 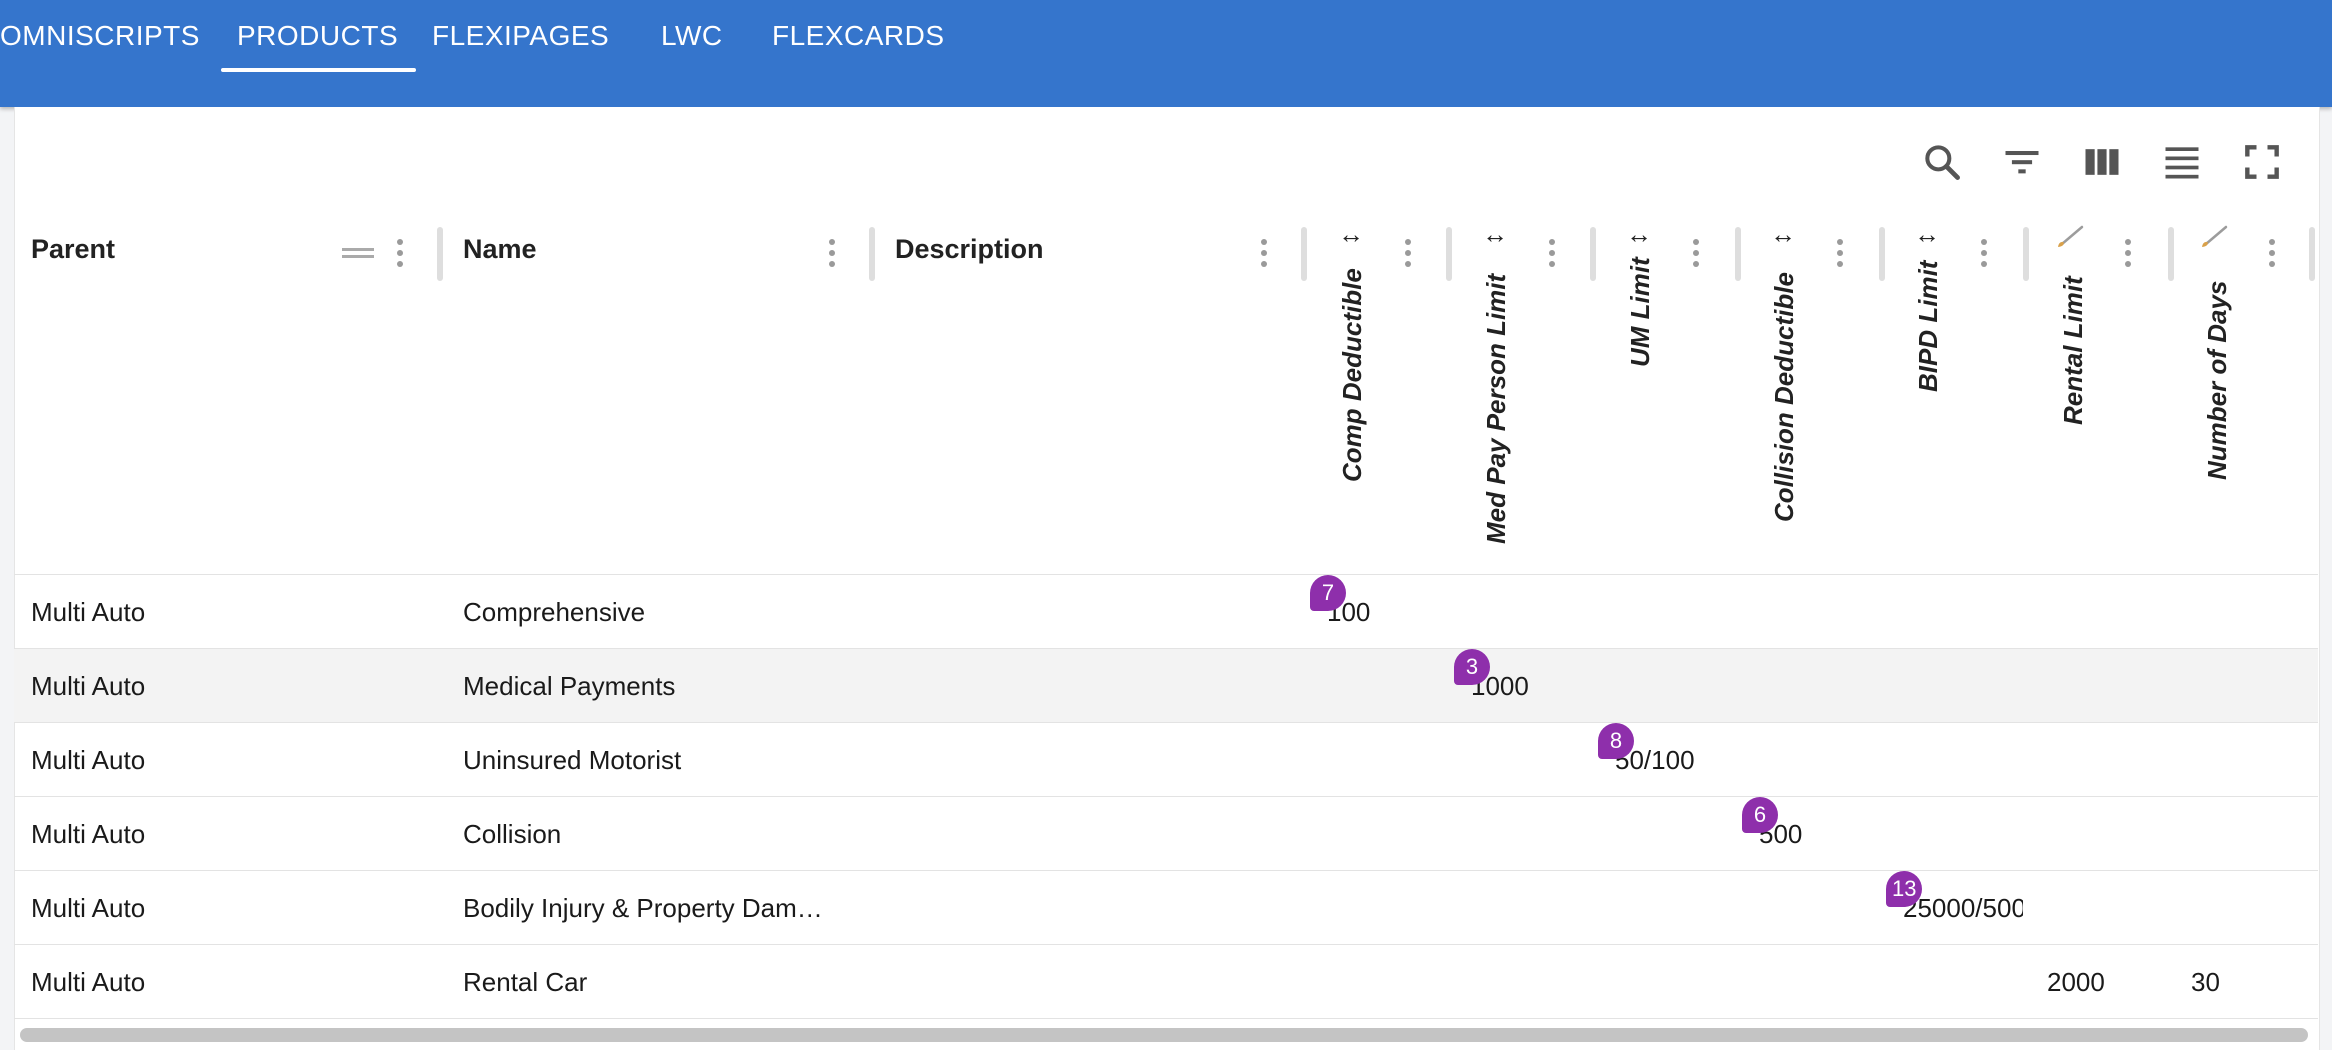 What do you see at coordinates (1616, 741) in the screenshot?
I see `edit-count-badge: 8` at bounding box center [1616, 741].